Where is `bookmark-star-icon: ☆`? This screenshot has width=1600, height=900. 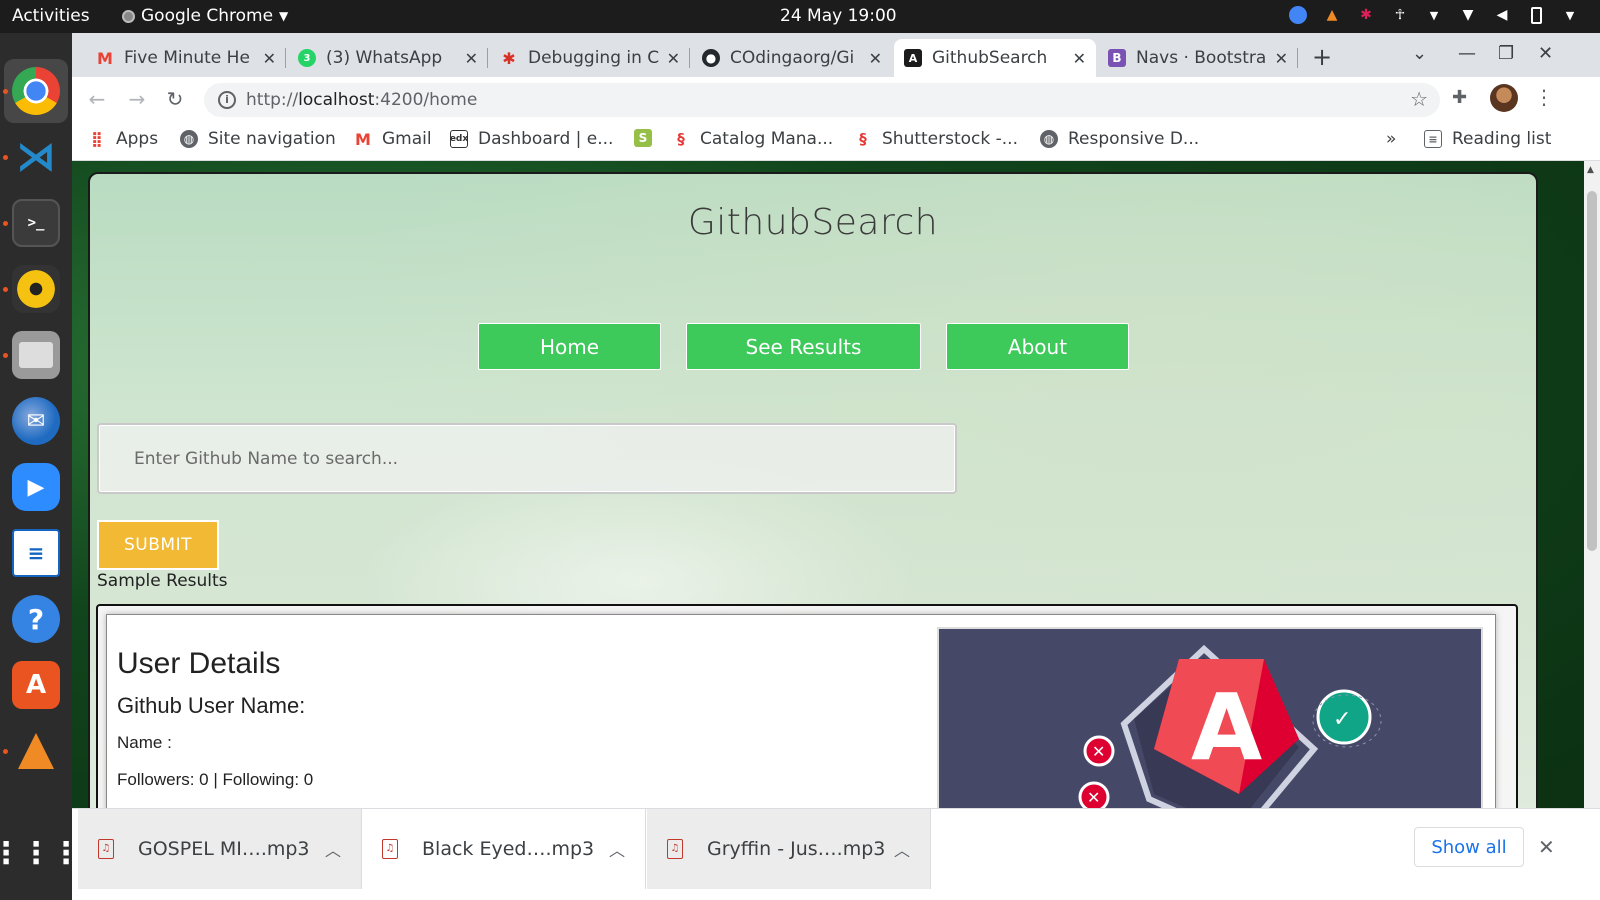
bookmark-star-icon: ☆ is located at coordinates (1419, 99).